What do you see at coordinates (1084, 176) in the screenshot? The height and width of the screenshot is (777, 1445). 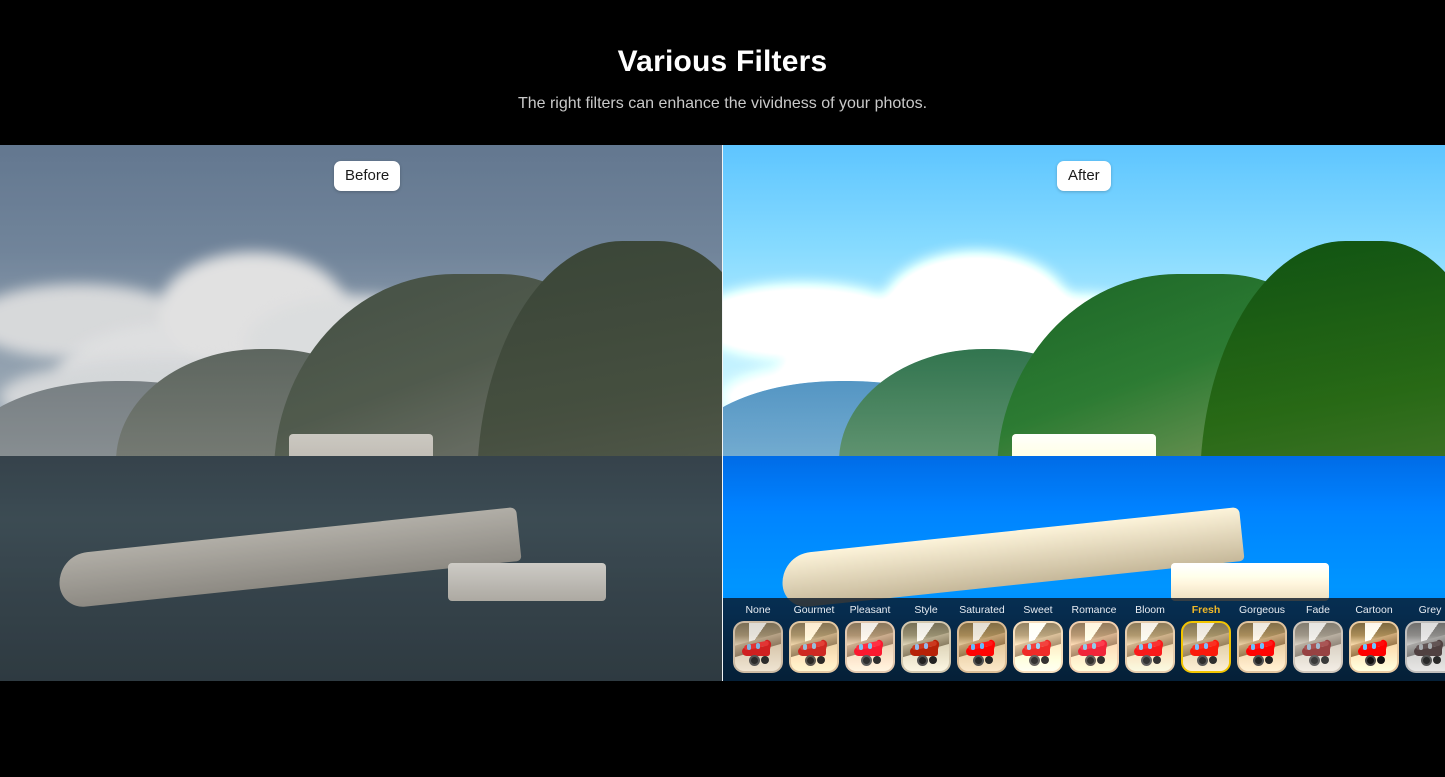 I see `after-label-pill: After` at bounding box center [1084, 176].